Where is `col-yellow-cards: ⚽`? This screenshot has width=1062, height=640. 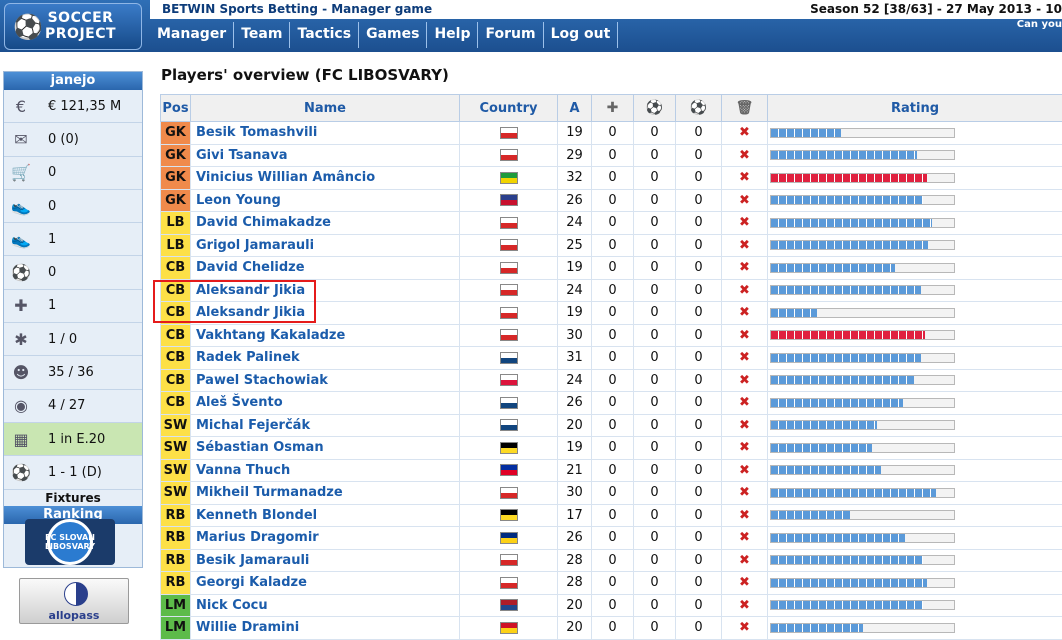
col-yellow-cards: ⚽ is located at coordinates (655, 108).